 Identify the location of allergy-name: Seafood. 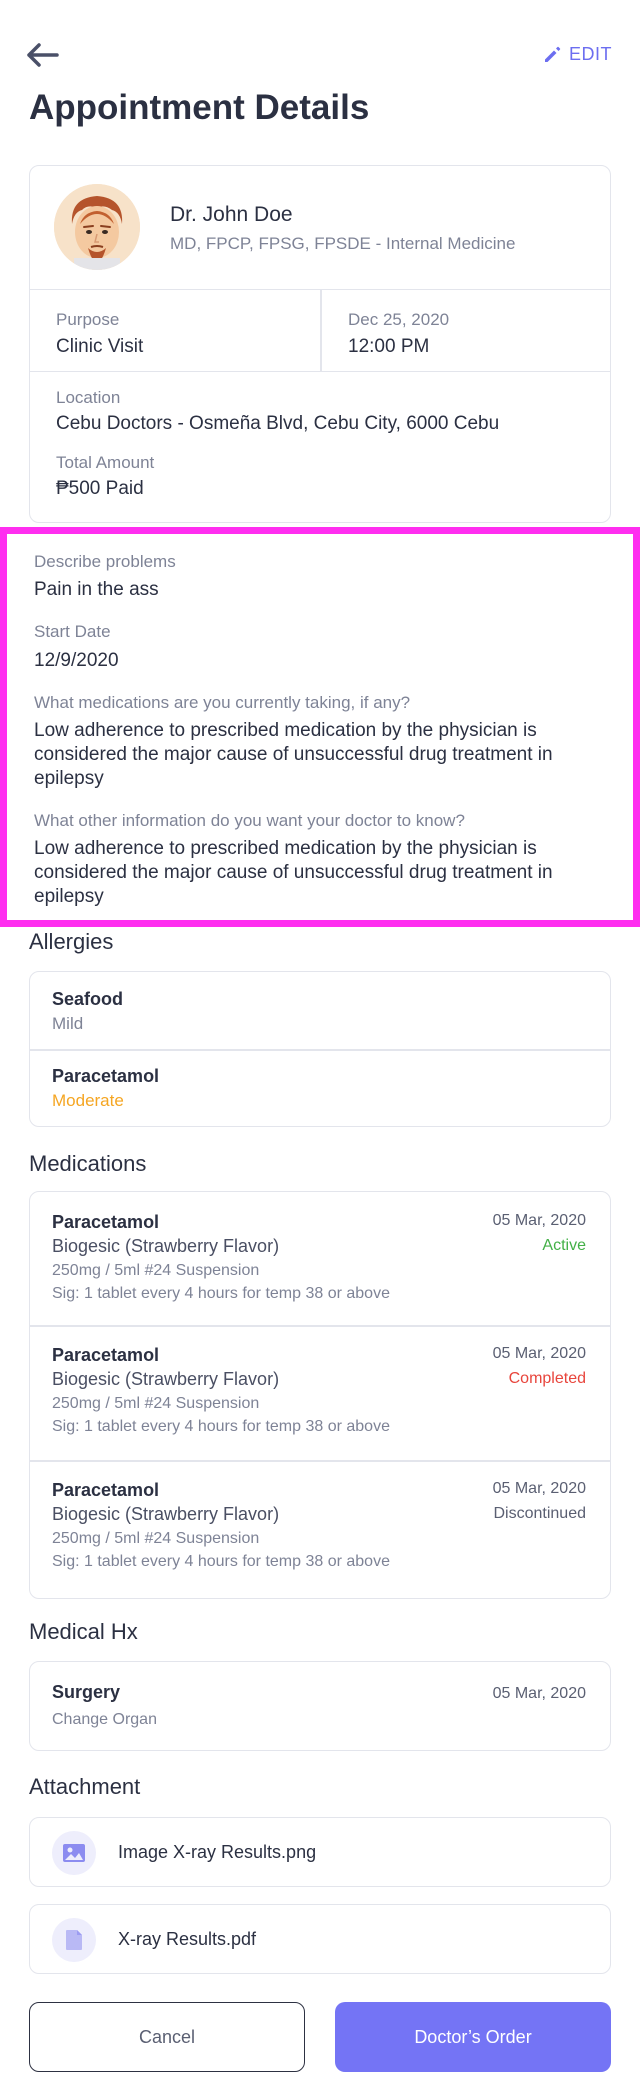
(88, 999).